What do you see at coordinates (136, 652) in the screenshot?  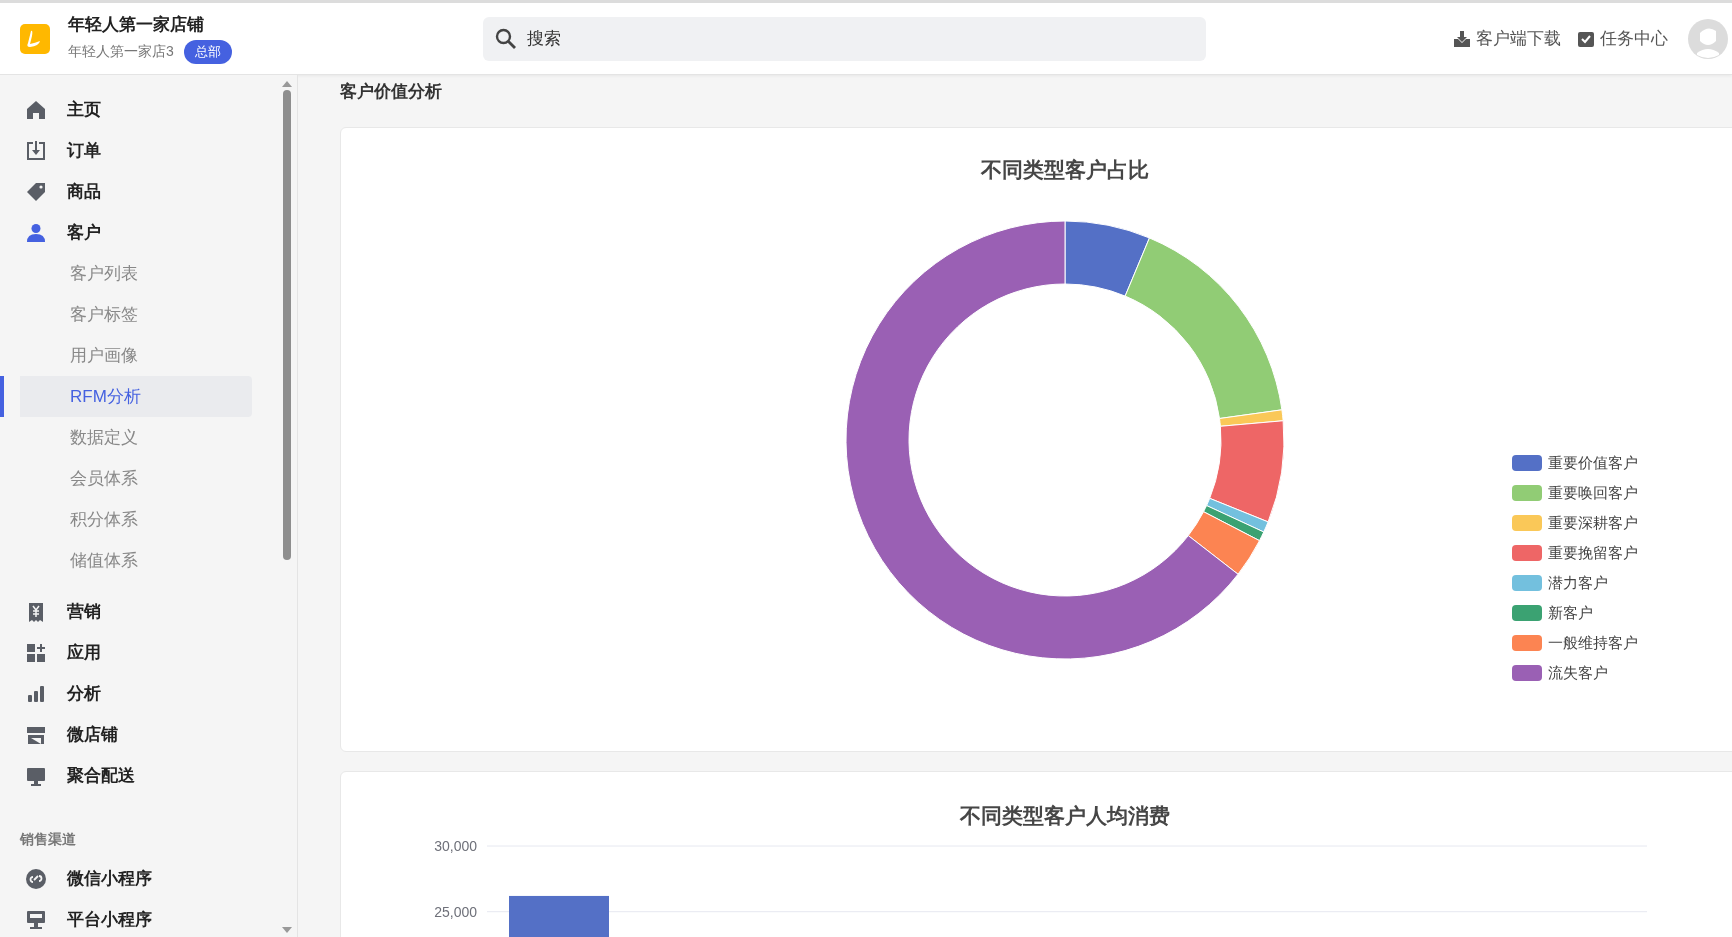 I see `nav-item: 应用` at bounding box center [136, 652].